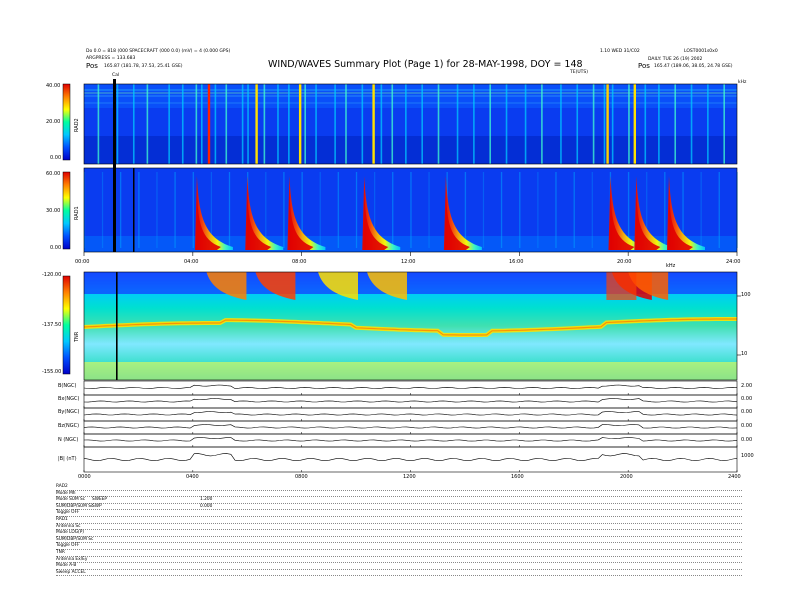  Describe the element at coordinates (69, 546) in the screenshot. I see `footer-row-label: Toggle OFF` at that location.